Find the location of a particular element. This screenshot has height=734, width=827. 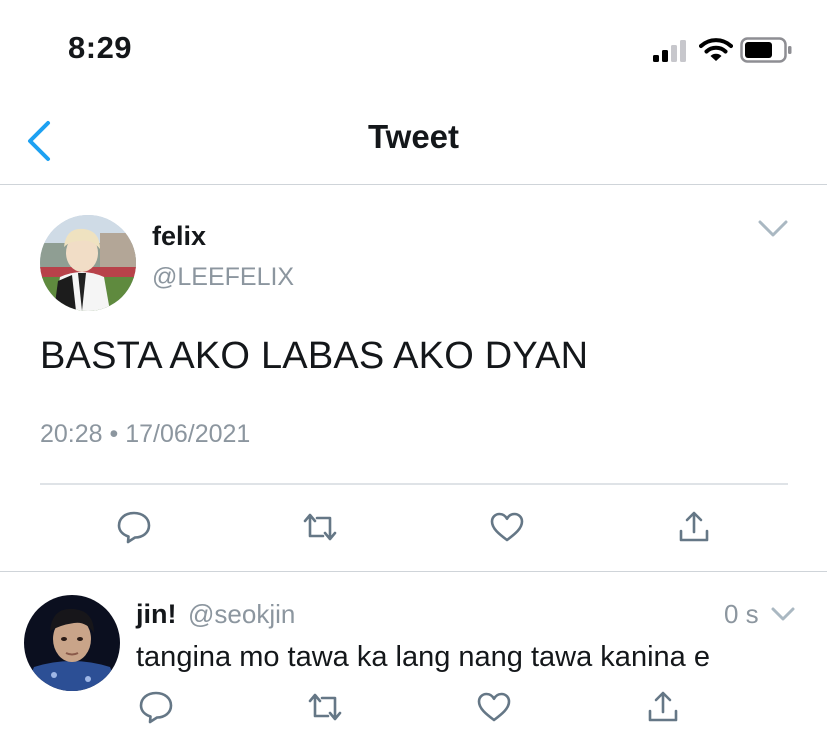

status-bar: 8:29 is located at coordinates (413, 50).